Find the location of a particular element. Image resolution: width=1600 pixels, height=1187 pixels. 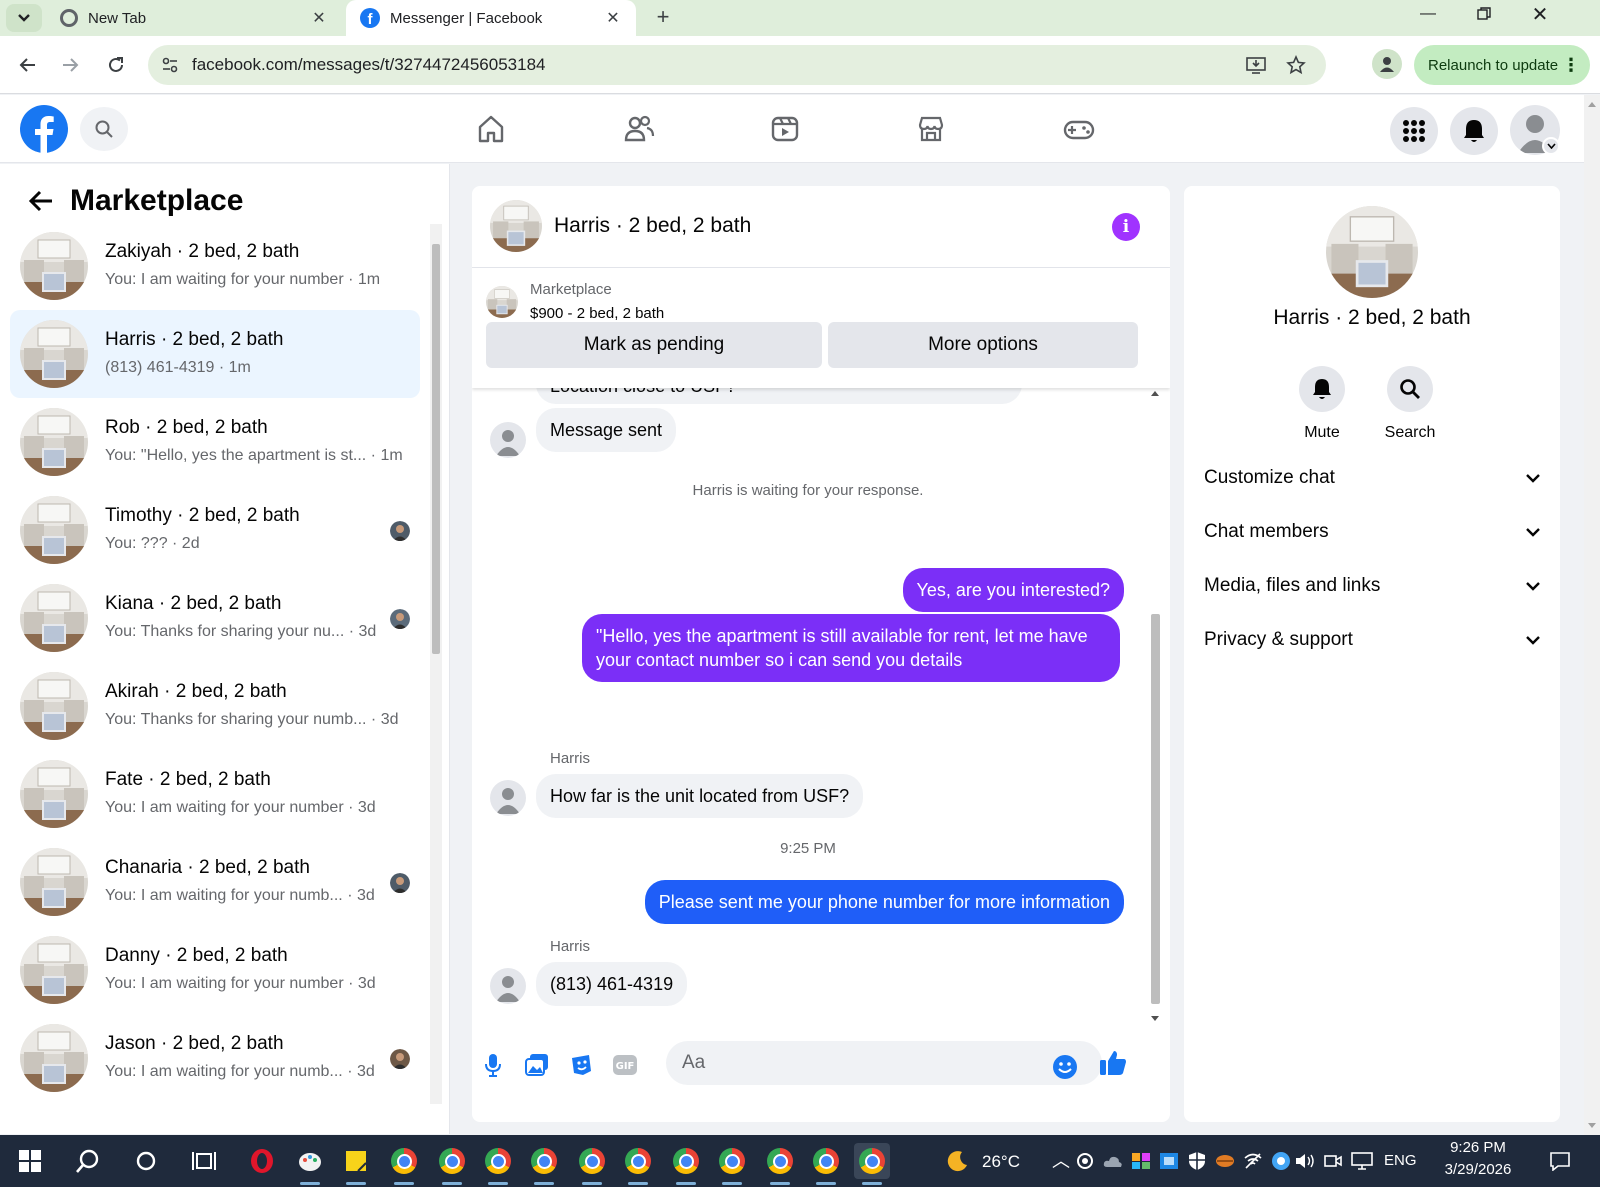

gif-icon: GIF is located at coordinates (625, 1065).